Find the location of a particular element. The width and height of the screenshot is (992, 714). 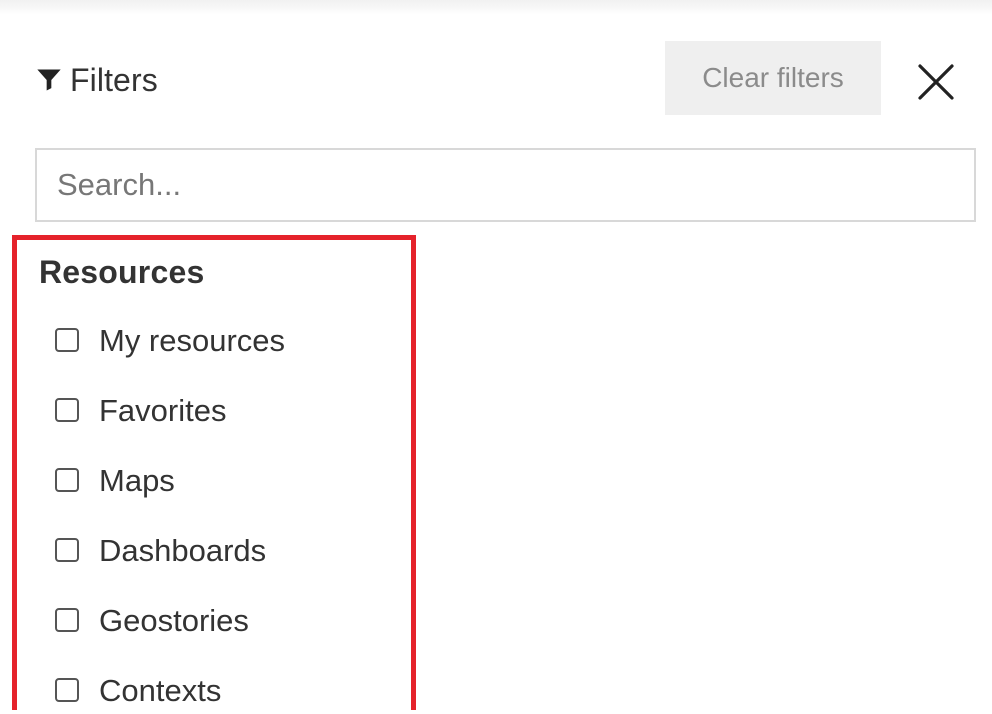

filter-option-label: Maps is located at coordinates (137, 480).